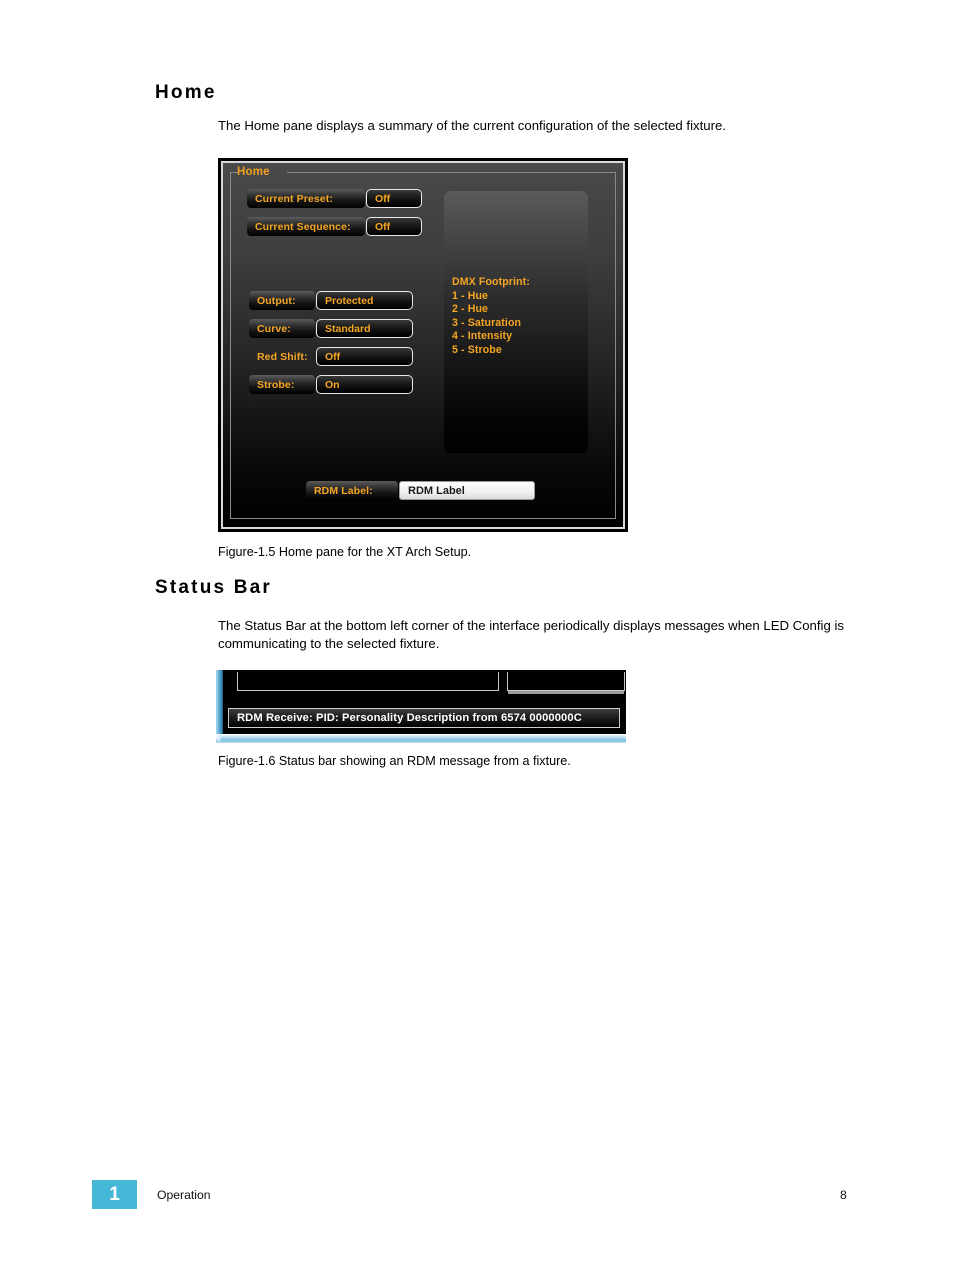 The width and height of the screenshot is (954, 1272). Describe the element at coordinates (566, 683) in the screenshot. I see `status-bar-right-panel` at that location.